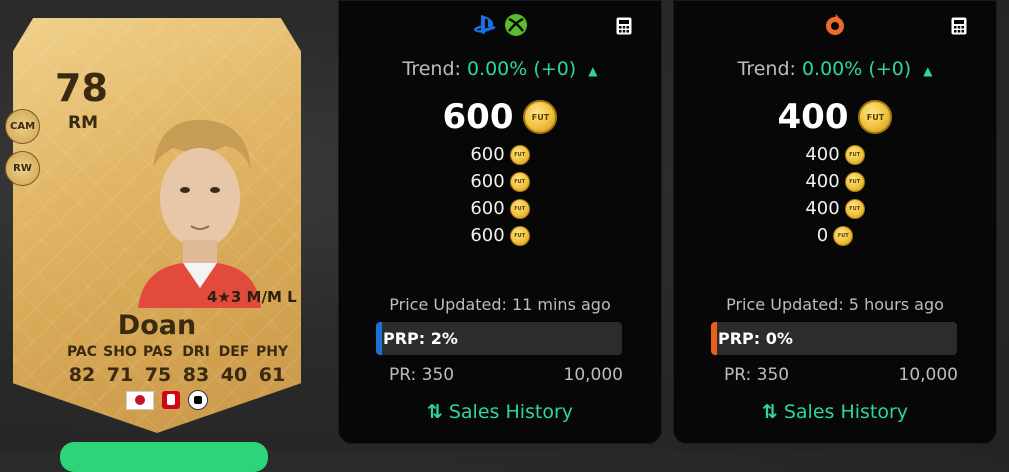 The image size is (1009, 472). I want to click on bundesliga-logo-icon, so click(171, 400).